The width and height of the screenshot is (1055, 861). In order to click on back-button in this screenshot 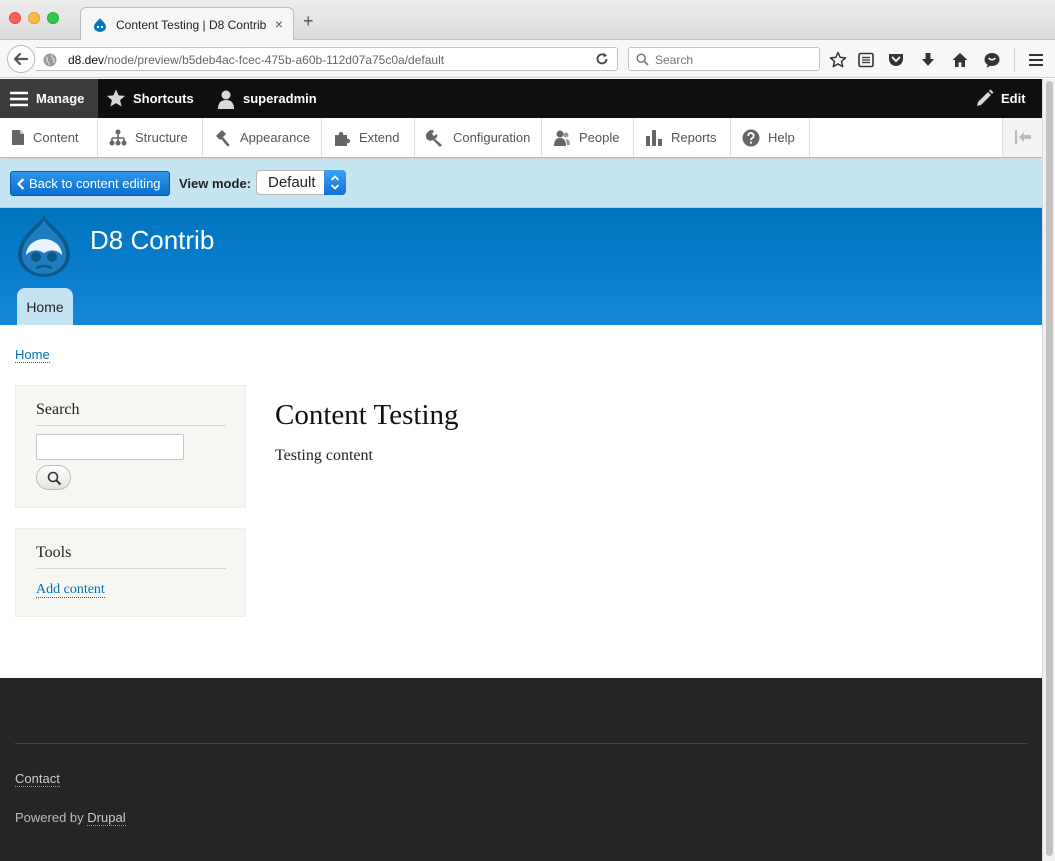, I will do `click(21, 59)`.